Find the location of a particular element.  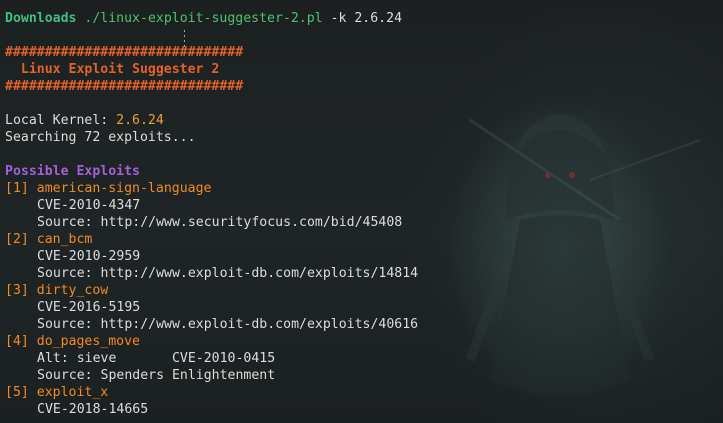

exploit-source: Source: Spenders Enlightenment is located at coordinates (156, 375).